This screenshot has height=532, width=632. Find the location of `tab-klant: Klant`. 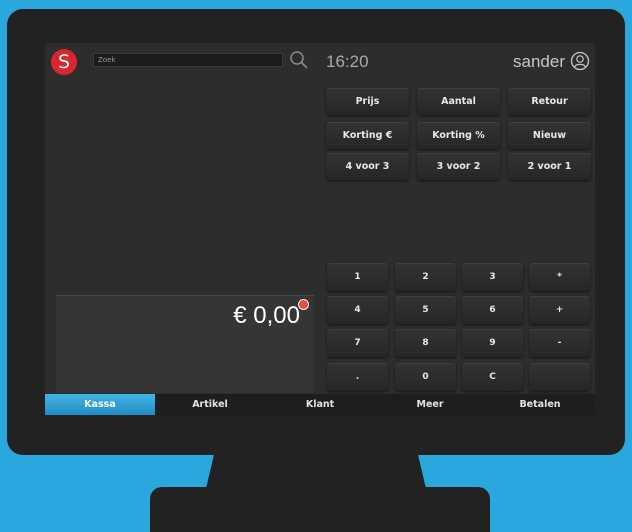

tab-klant: Klant is located at coordinates (320, 404).